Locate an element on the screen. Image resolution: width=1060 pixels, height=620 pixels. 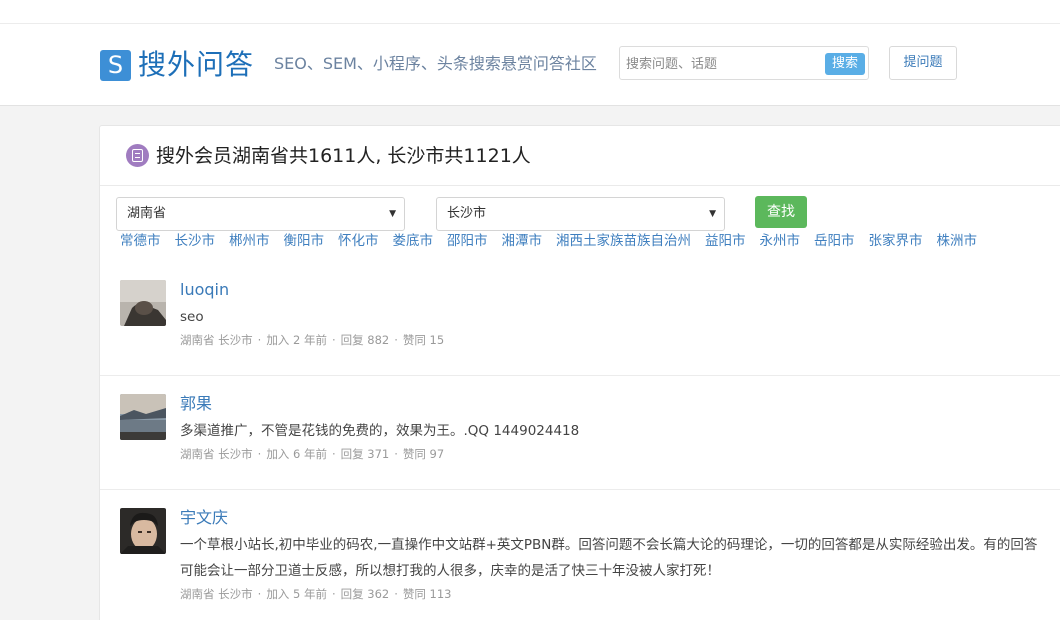
site-tagline: SEO、SEM、小程序、头条搜索悬赏问答社区 is located at coordinates (435, 63).